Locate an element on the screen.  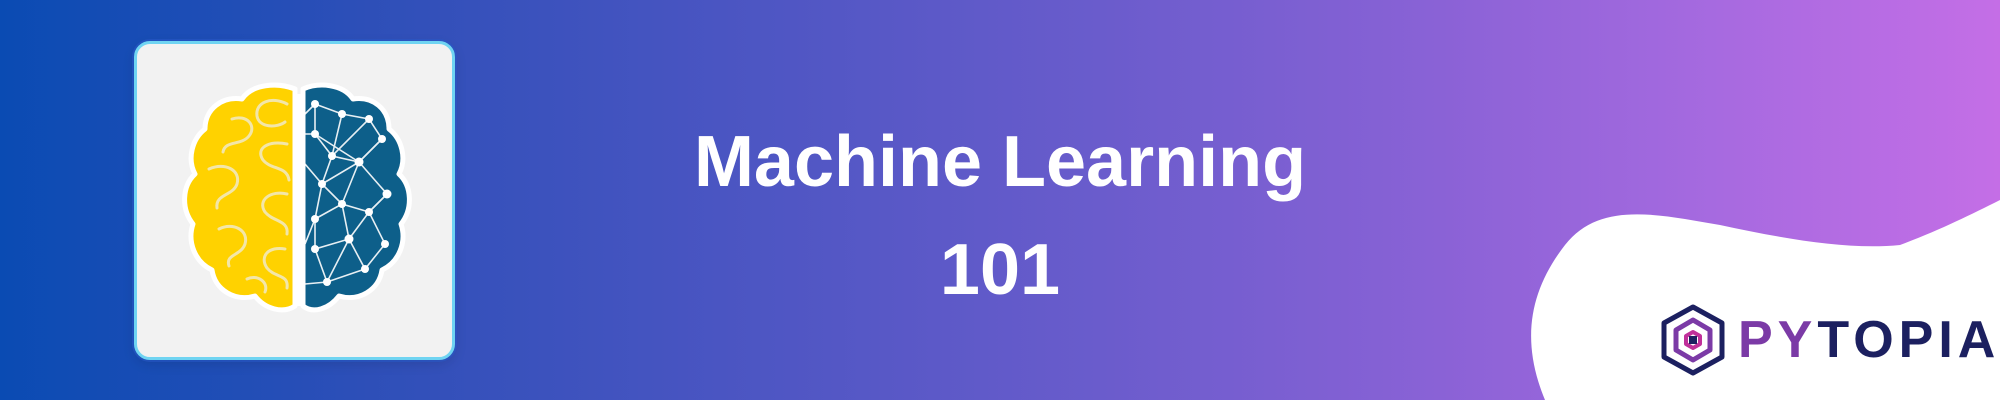
hexagon-logo-icon is located at coordinates (1693, 340).